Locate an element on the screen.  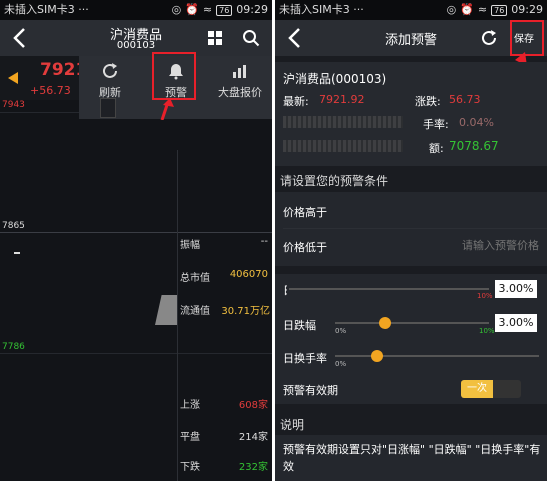
turnover-slider-track is located at coordinates (437, 356).